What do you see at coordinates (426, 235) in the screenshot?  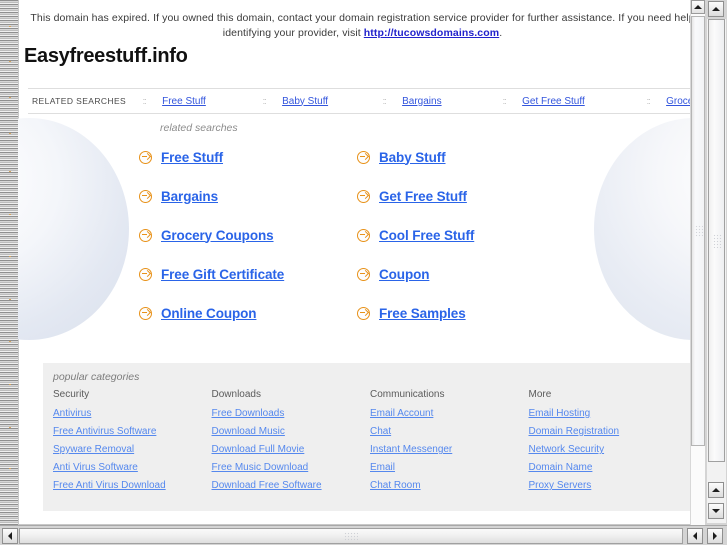 I see `related-link-cool-free-stuff: Cool Free Stuff` at bounding box center [426, 235].